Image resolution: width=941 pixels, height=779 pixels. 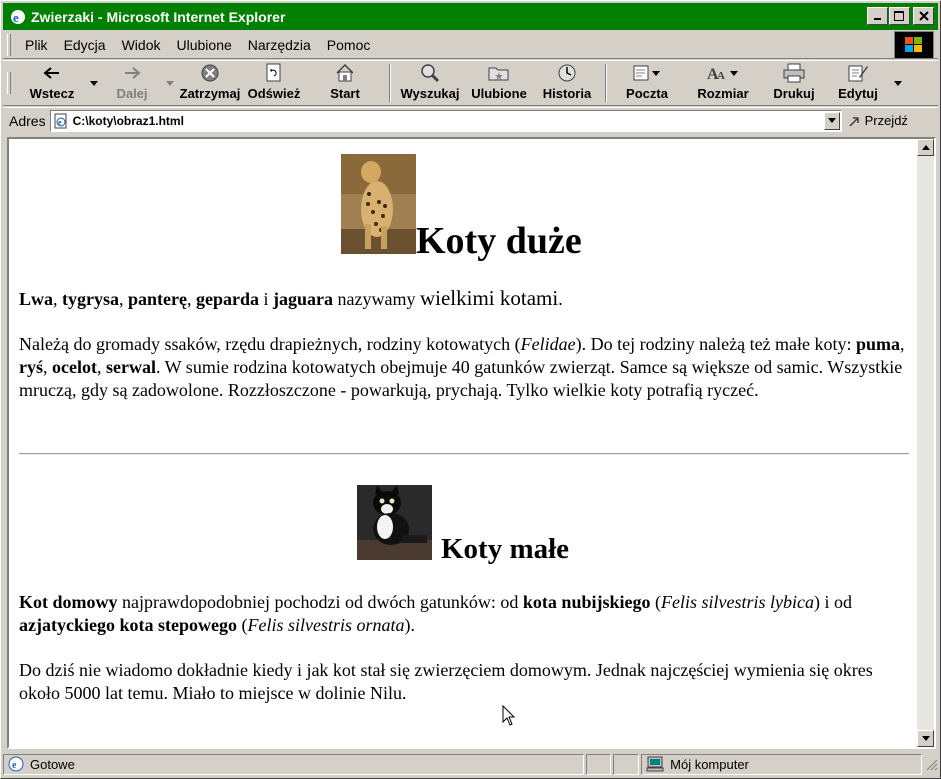 I want to click on refresh-icon, so click(x=274, y=73).